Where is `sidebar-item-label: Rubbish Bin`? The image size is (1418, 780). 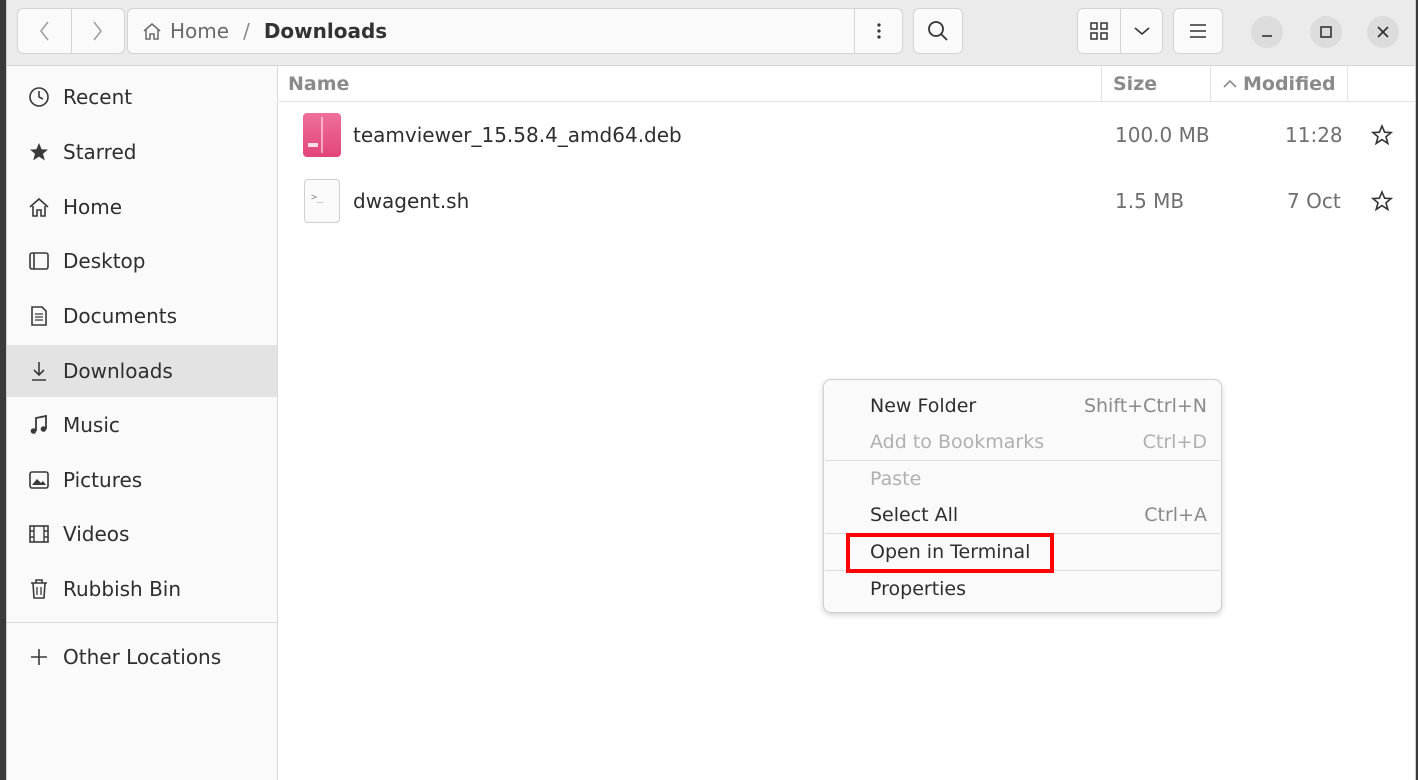 sidebar-item-label: Rubbish Bin is located at coordinates (122, 589).